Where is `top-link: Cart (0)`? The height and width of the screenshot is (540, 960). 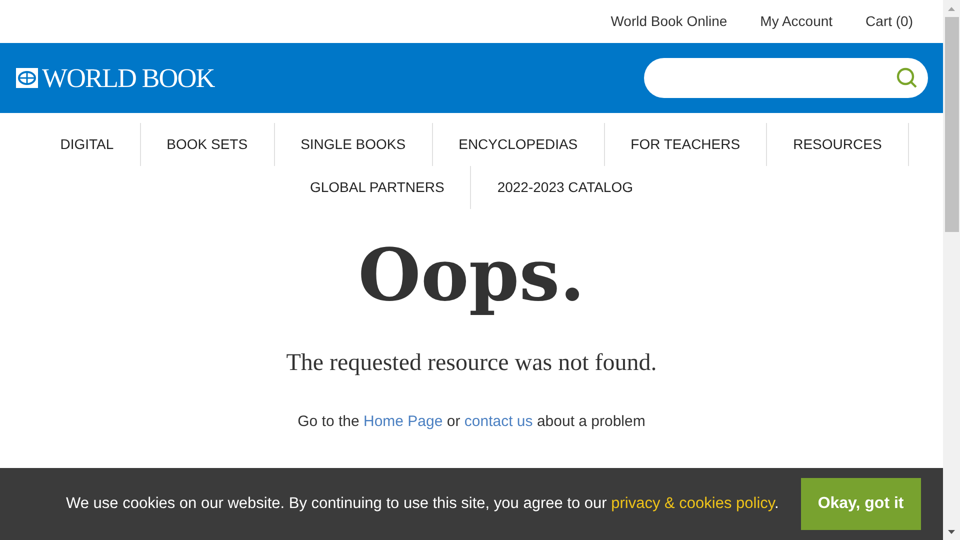 top-link: Cart (0) is located at coordinates (889, 21).